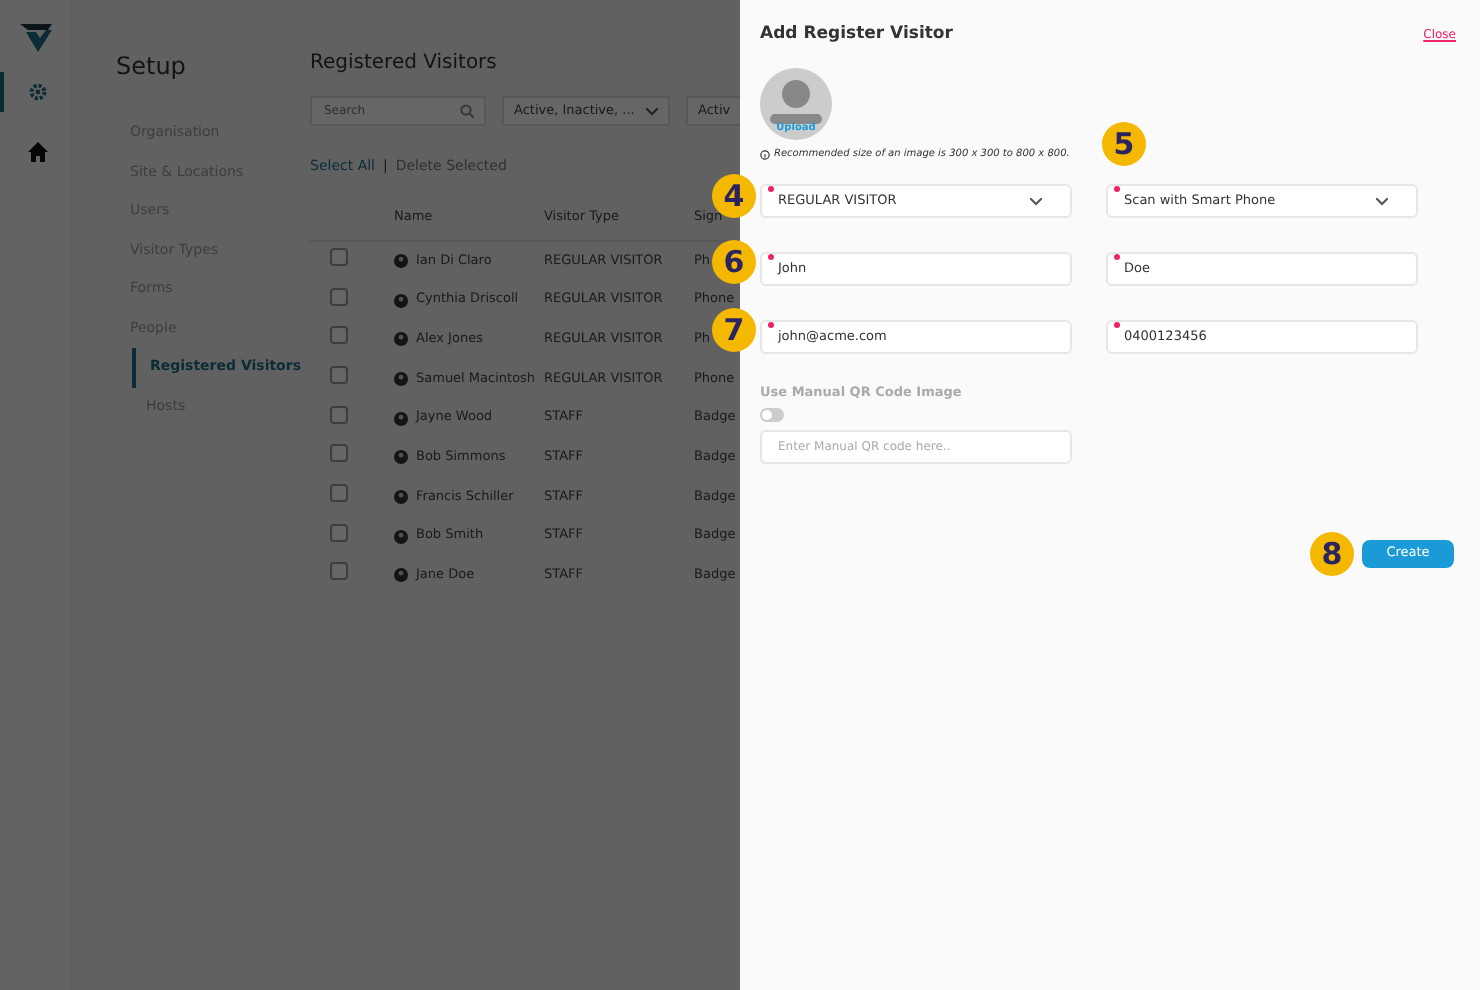  I want to click on step-number-badge: 7, so click(734, 330).